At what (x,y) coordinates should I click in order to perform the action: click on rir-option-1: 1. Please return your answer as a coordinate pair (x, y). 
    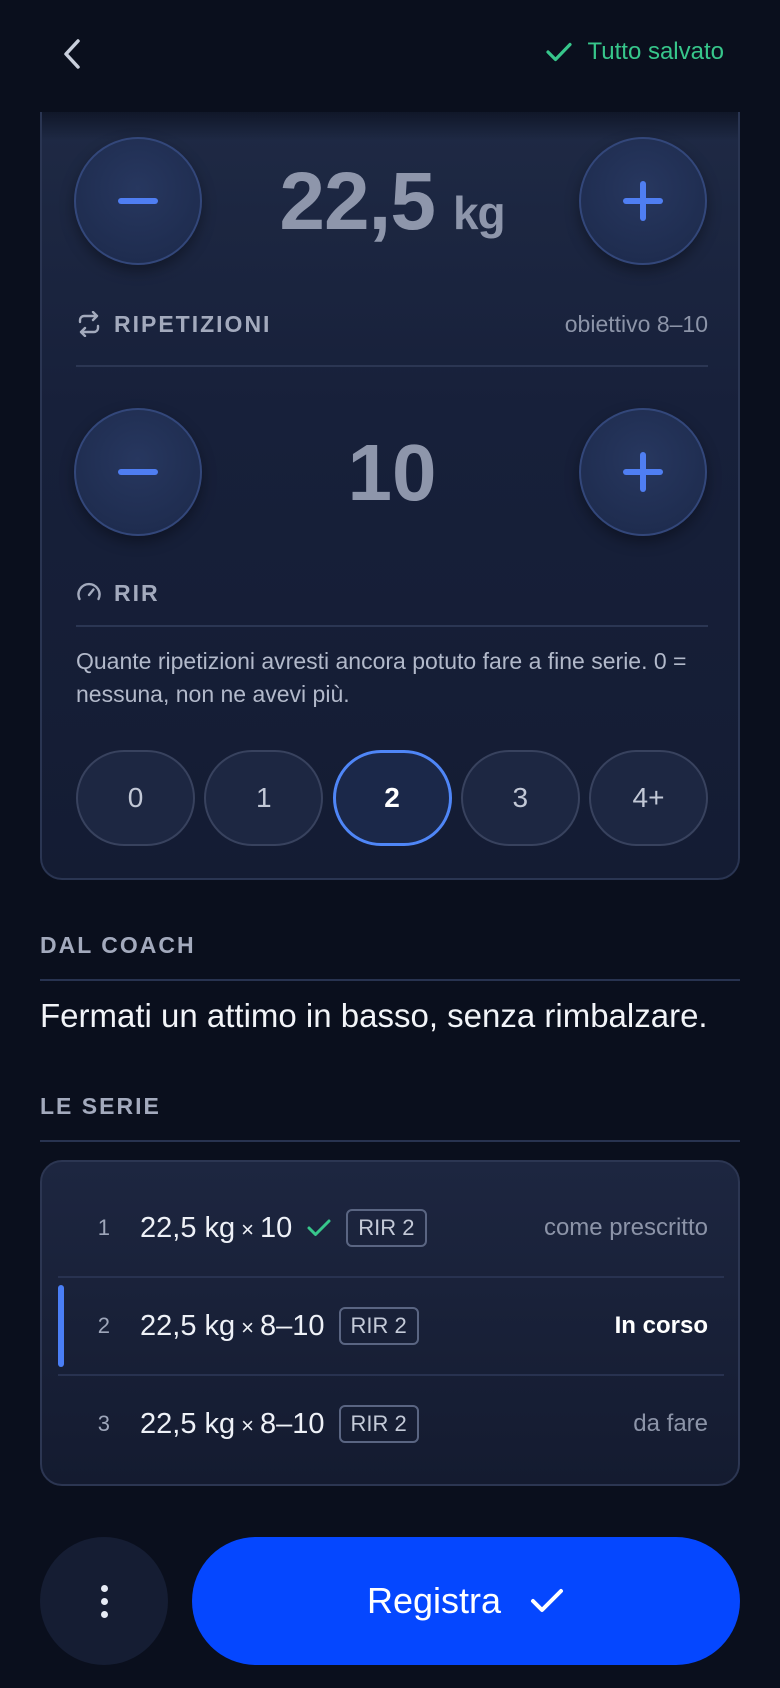
    Looking at the image, I should click on (264, 798).